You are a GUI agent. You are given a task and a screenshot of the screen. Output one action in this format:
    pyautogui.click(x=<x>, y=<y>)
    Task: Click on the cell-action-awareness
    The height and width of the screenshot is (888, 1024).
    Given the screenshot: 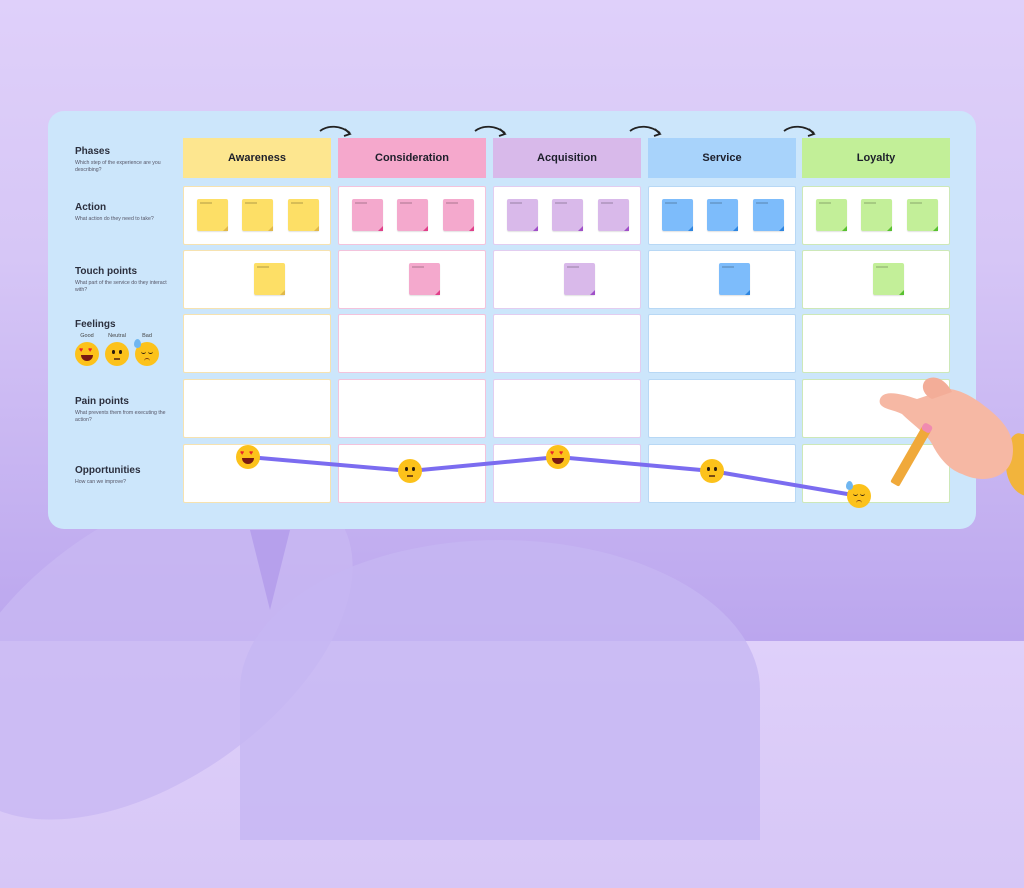 What is the action you would take?
    pyautogui.click(x=257, y=215)
    